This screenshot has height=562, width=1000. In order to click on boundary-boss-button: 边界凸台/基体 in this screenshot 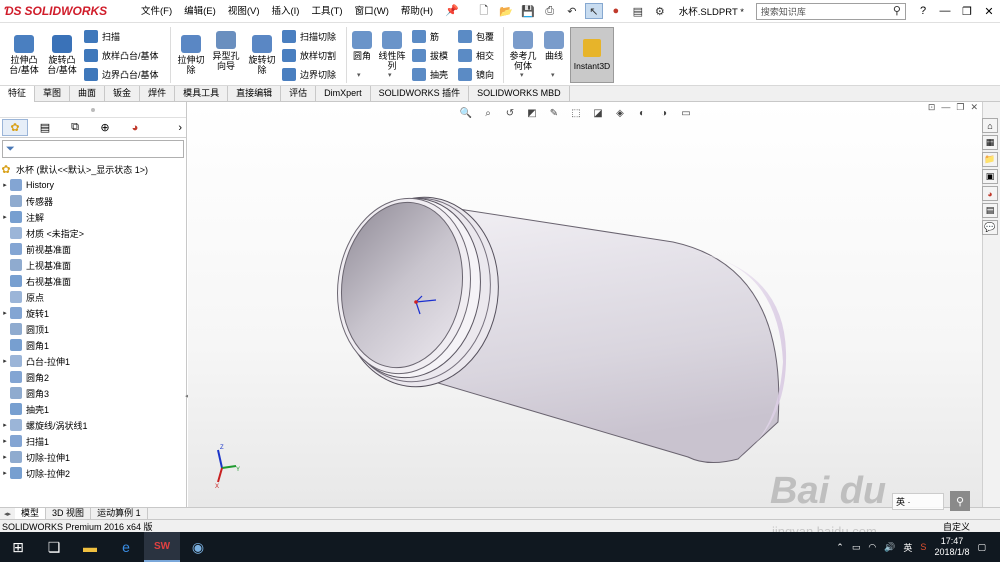, I will do `click(121, 74)`.